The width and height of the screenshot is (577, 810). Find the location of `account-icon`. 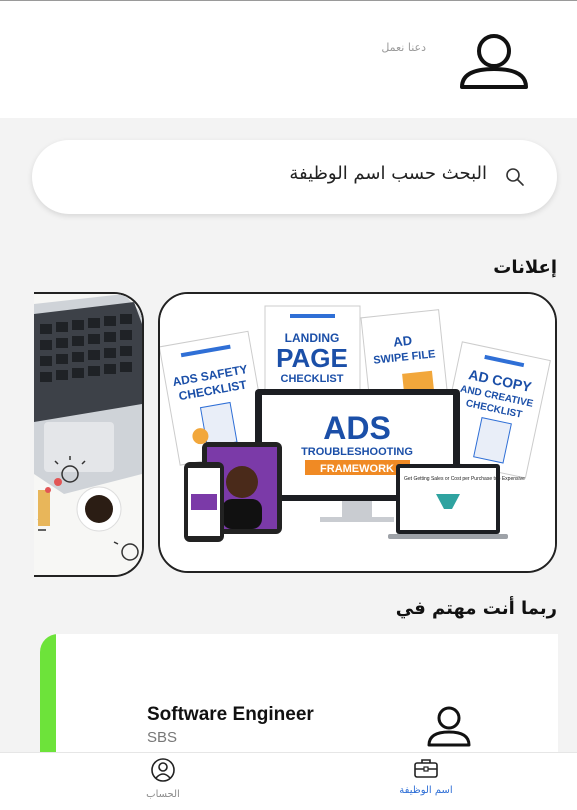

account-icon is located at coordinates (163, 770).